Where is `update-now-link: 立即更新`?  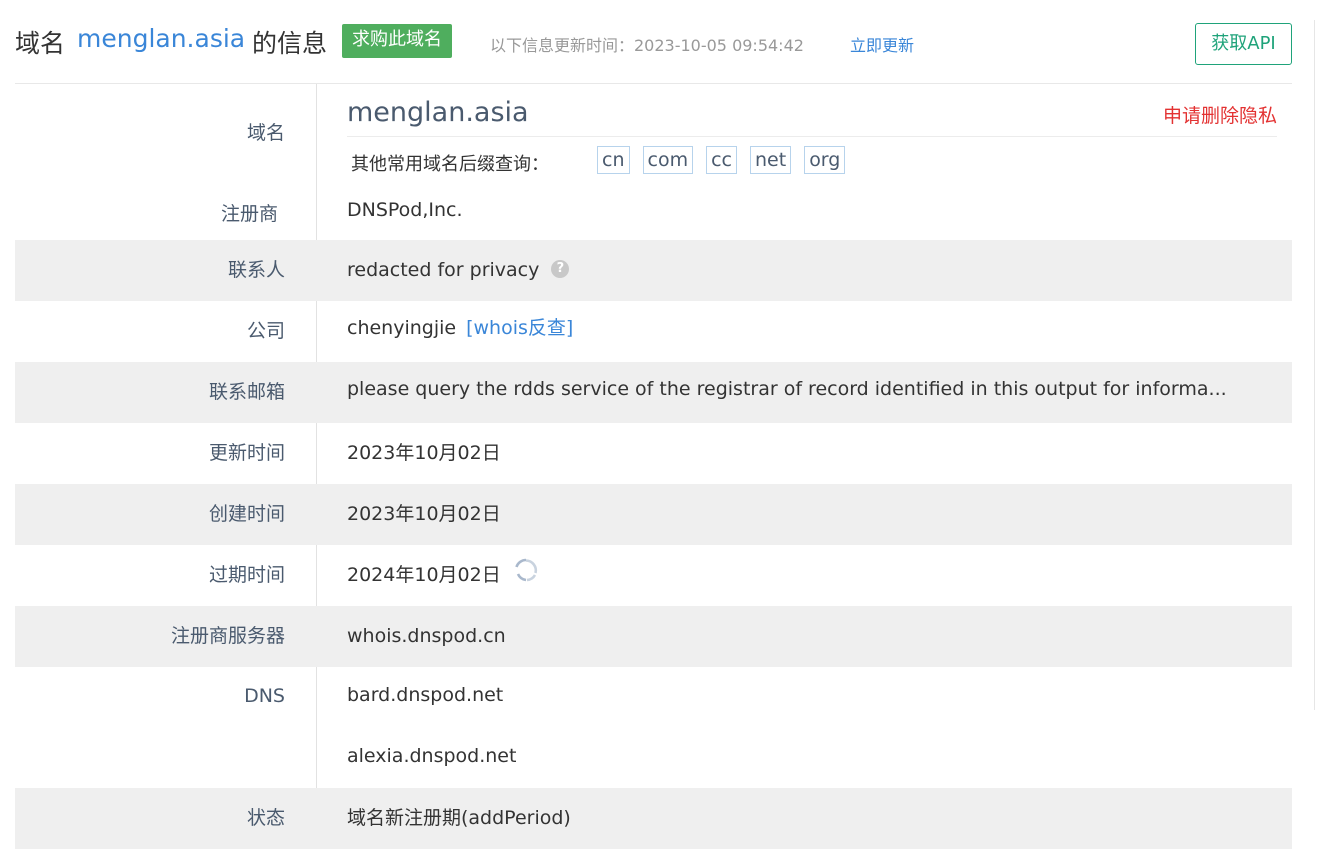 update-now-link: 立即更新 is located at coordinates (882, 44).